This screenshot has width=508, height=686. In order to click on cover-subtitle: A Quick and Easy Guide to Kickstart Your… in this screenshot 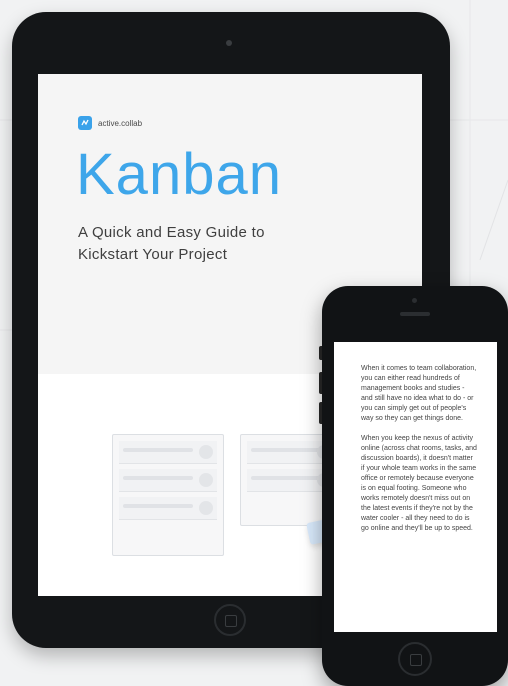, I will do `click(171, 243)`.